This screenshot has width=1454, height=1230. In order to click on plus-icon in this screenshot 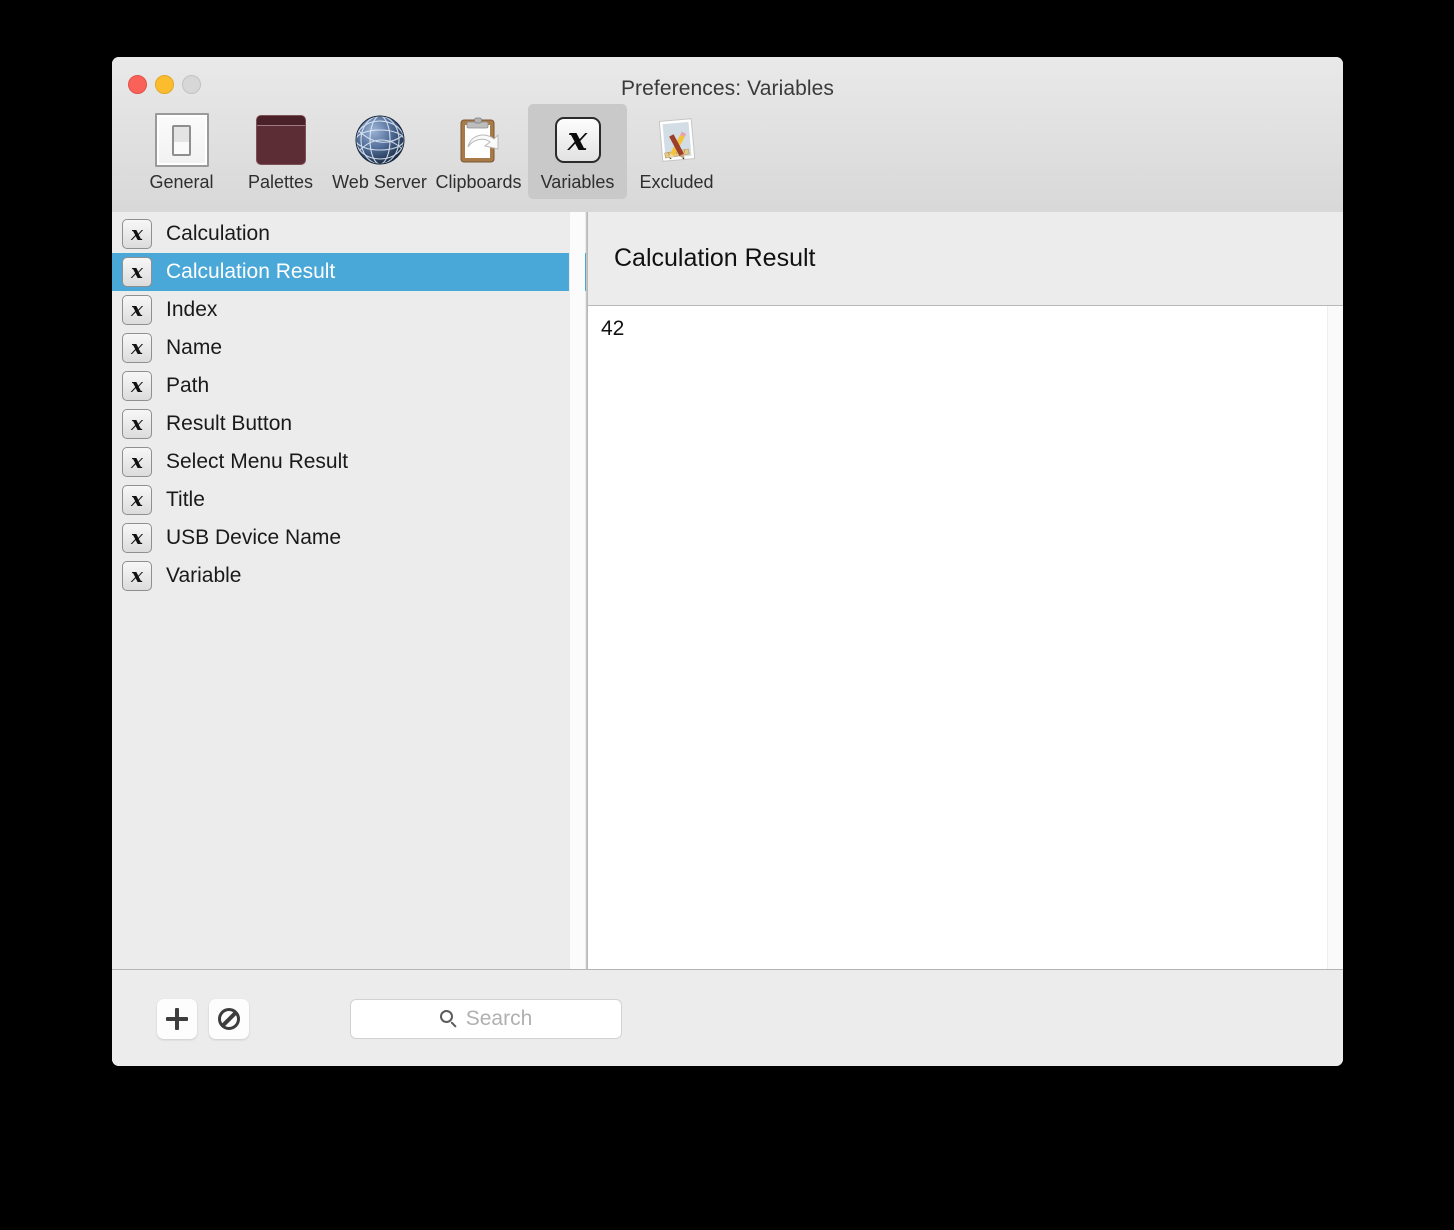, I will do `click(177, 1018)`.